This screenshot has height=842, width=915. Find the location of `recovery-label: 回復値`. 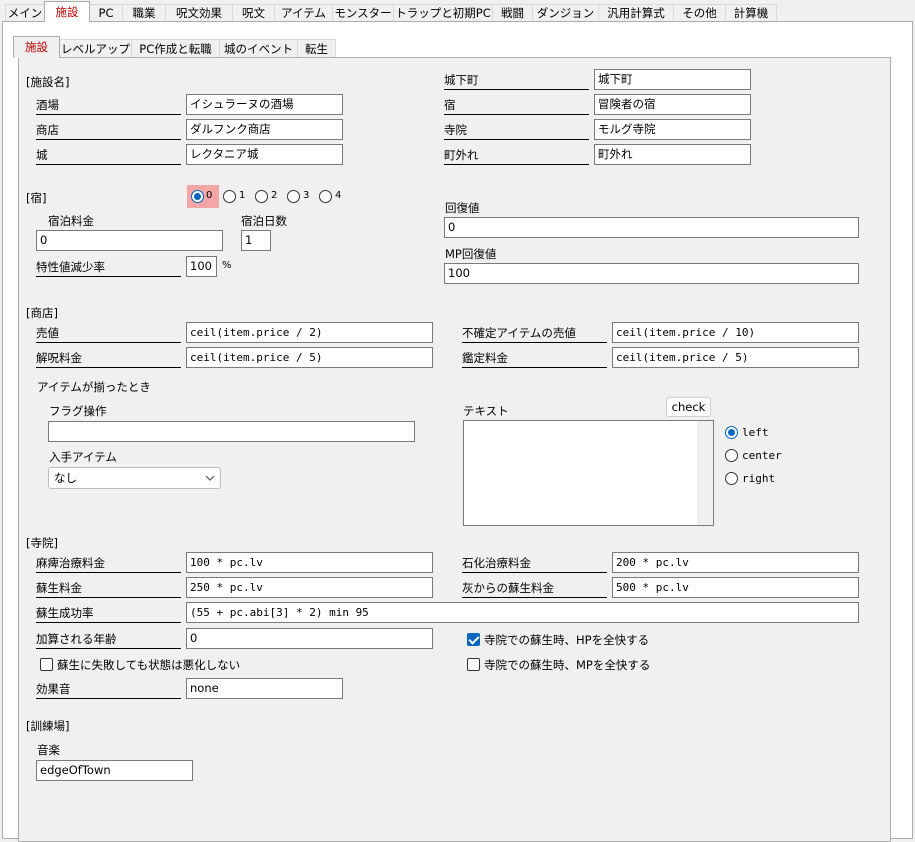

recovery-label: 回復値 is located at coordinates (462, 208).